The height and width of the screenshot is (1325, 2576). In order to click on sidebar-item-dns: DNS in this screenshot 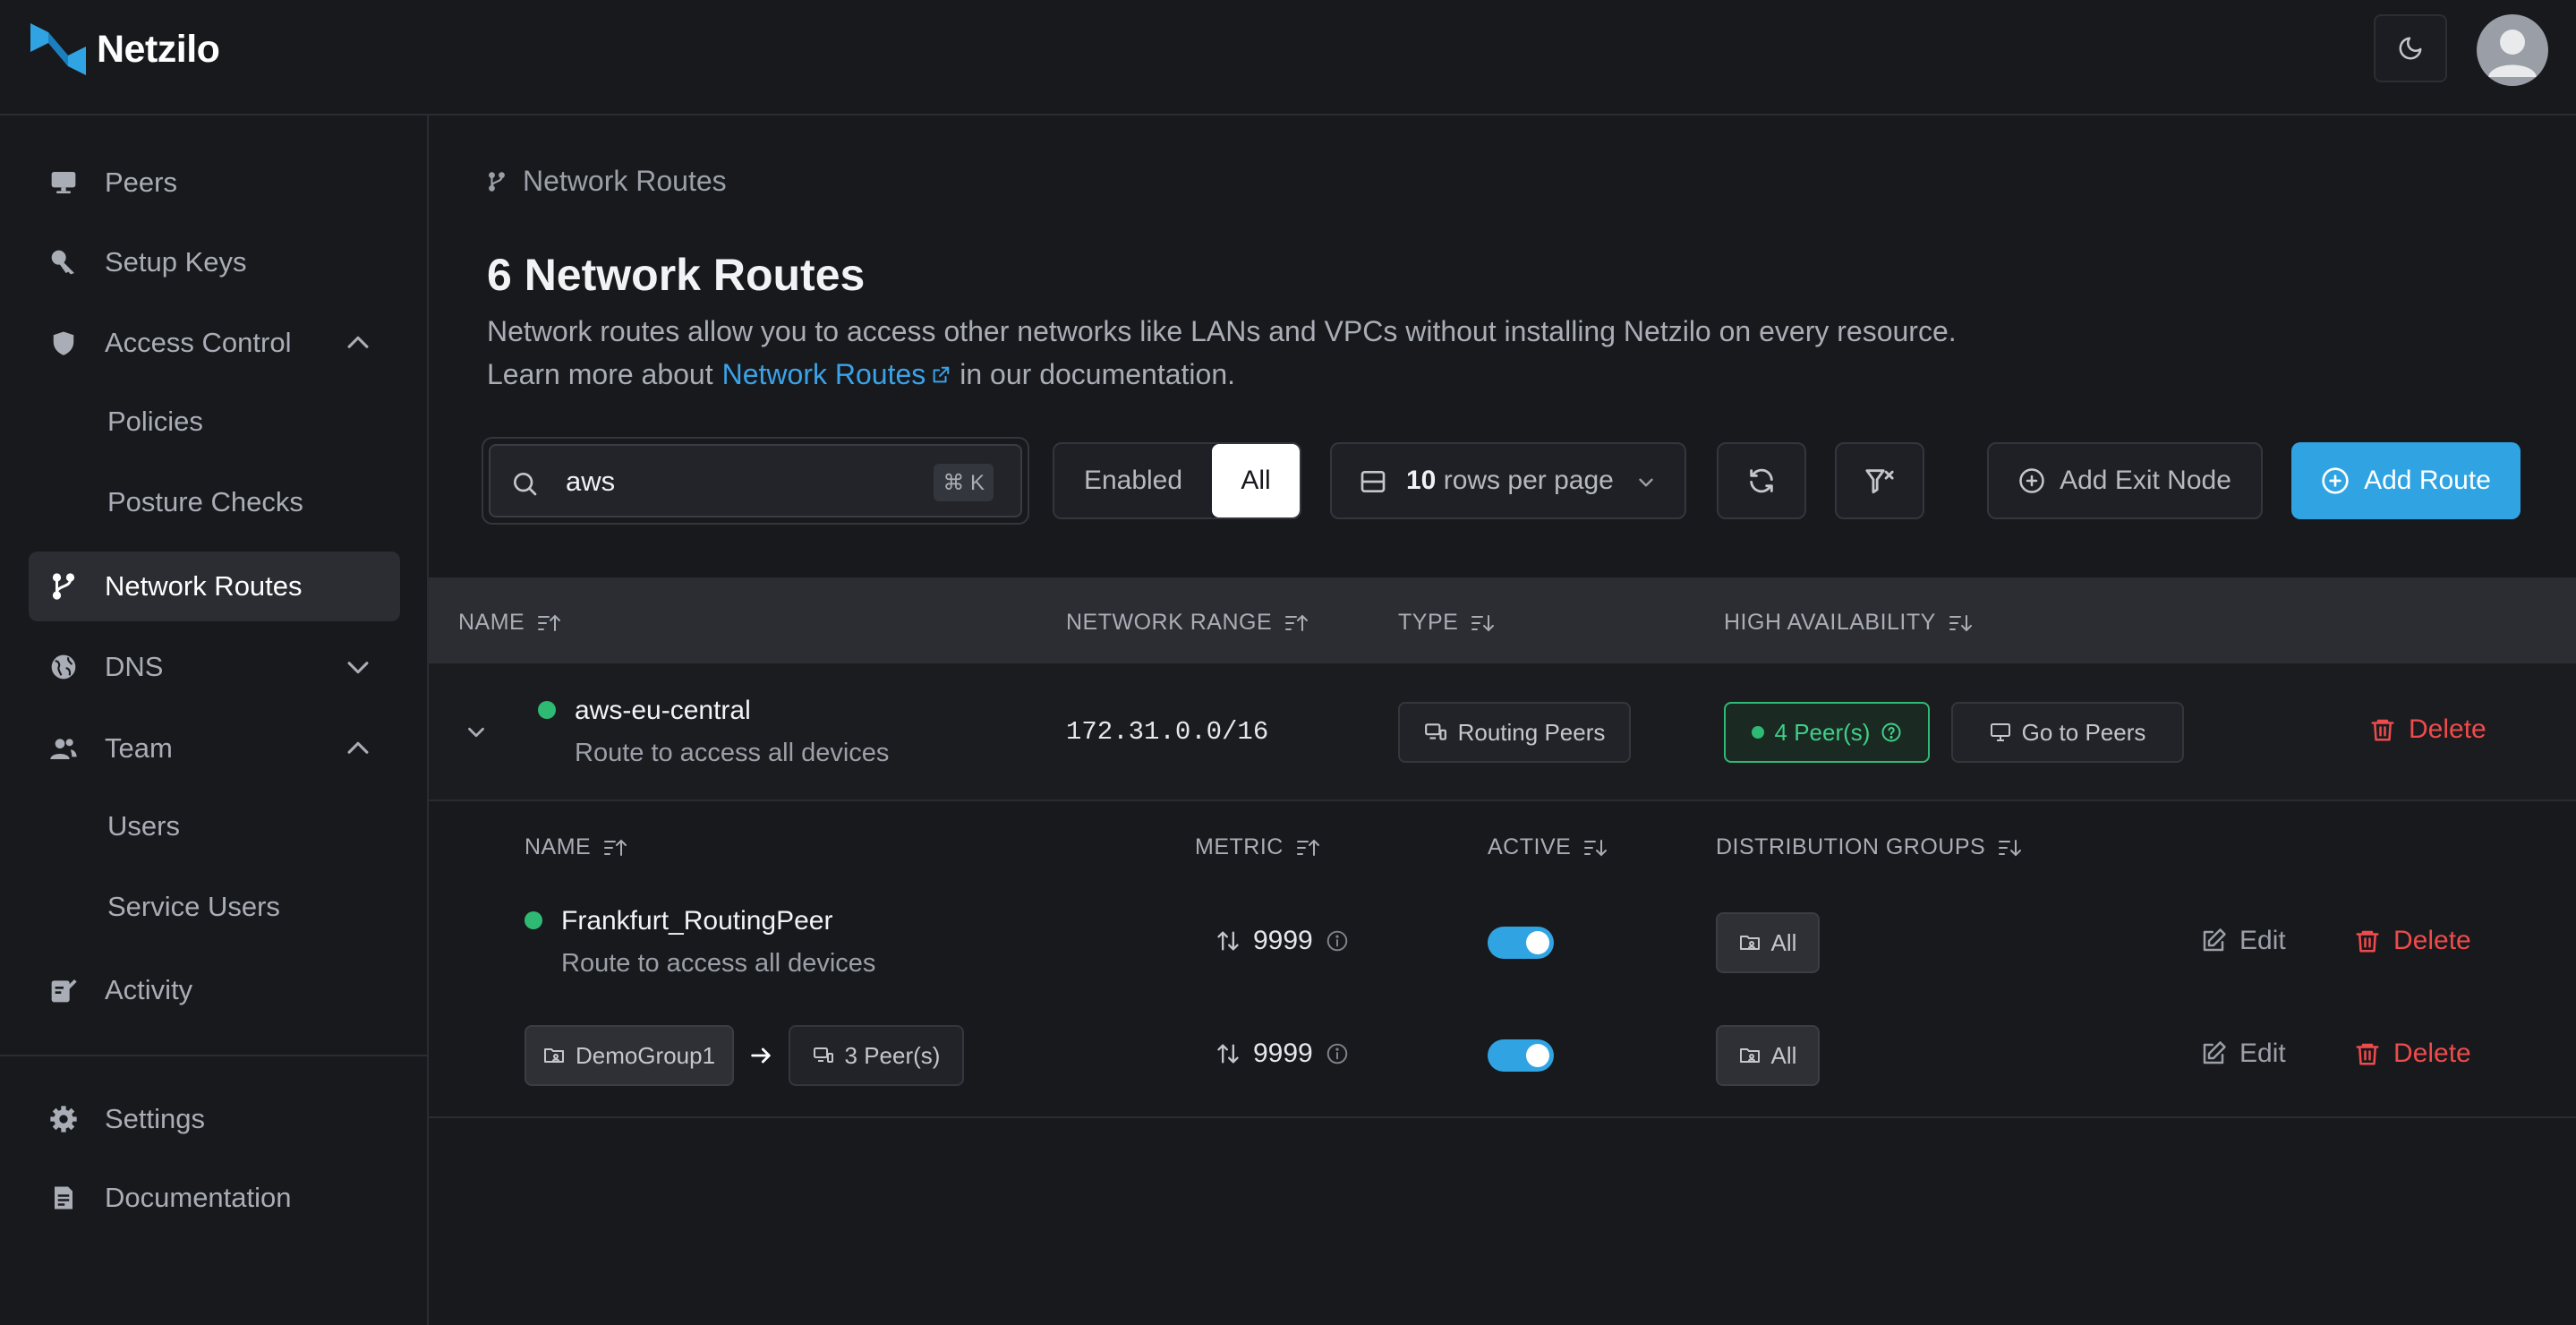, I will do `click(214, 667)`.